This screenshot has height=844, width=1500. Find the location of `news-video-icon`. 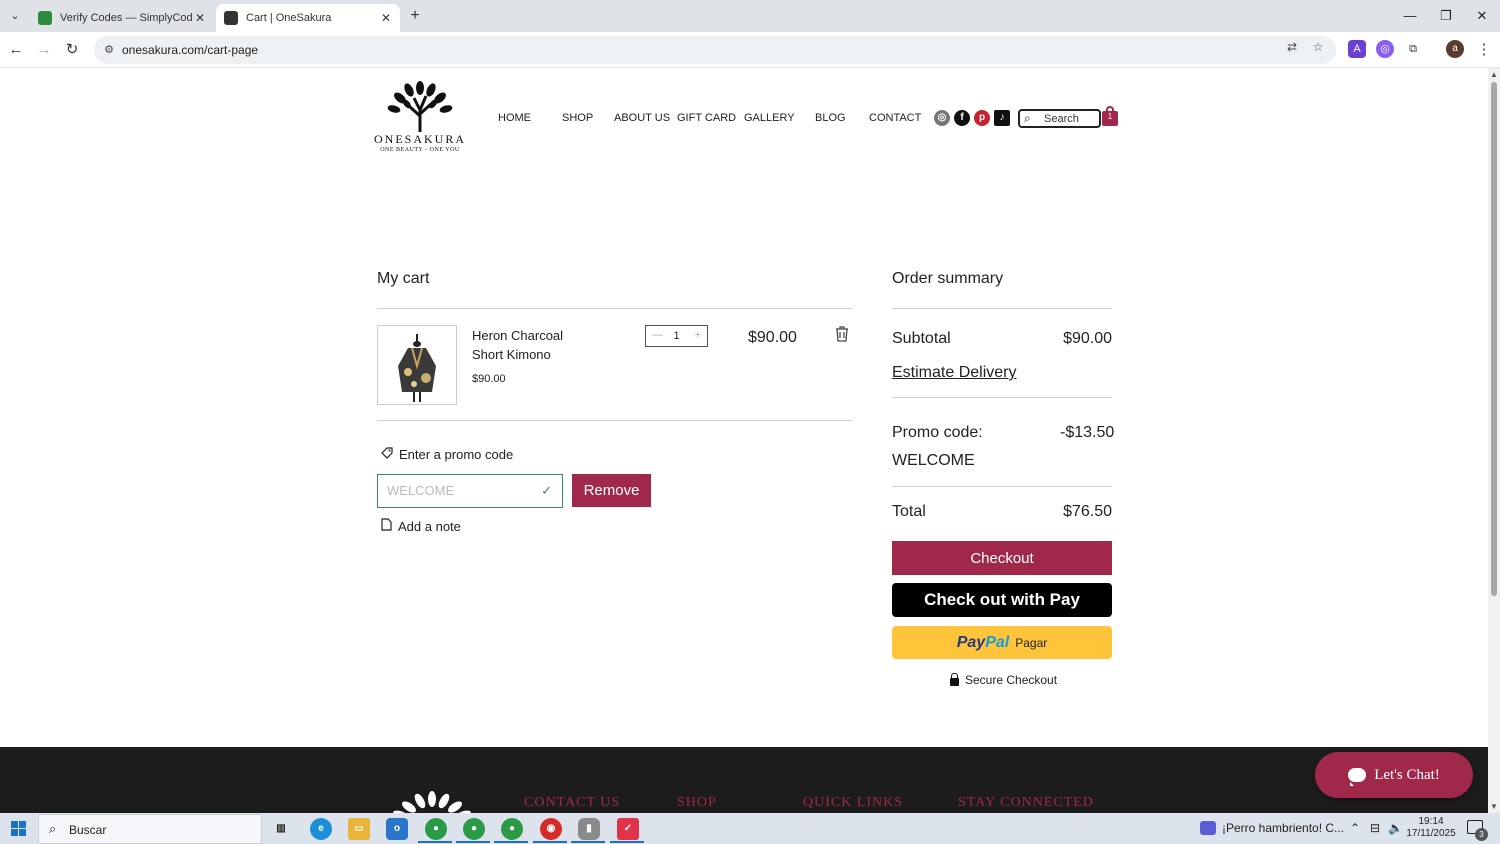

news-video-icon is located at coordinates (1208, 828).